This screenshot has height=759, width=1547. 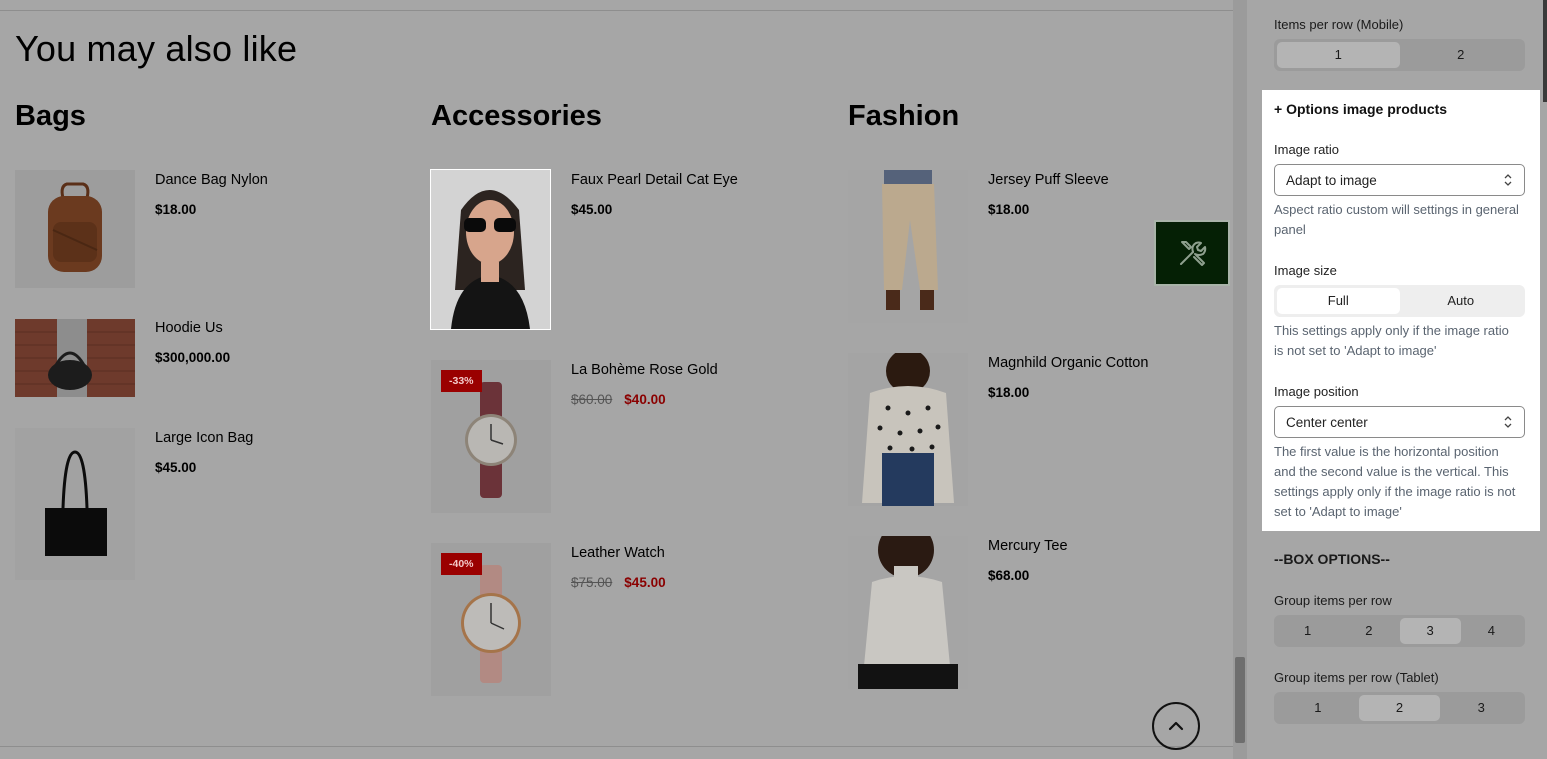 I want to click on image-ratio-label: Image ratio, so click(x=1307, y=149).